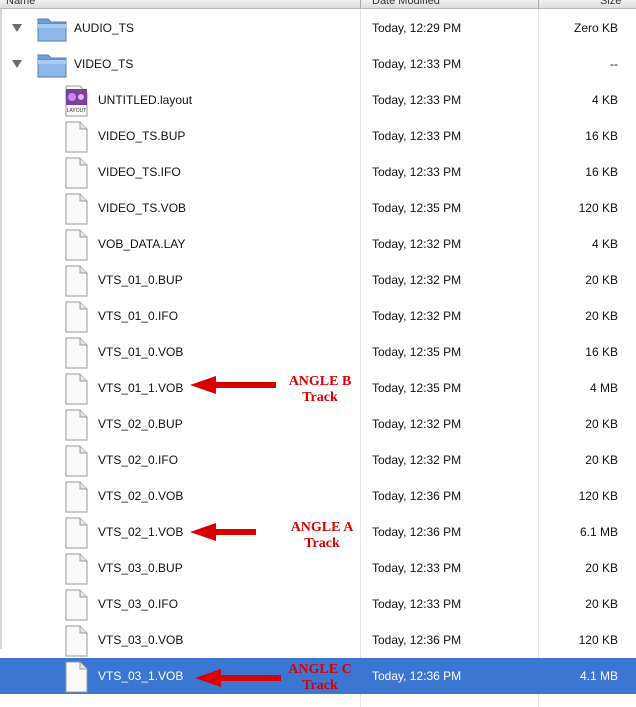 The image size is (636, 707). I want to click on file-name: VTS_01_1.VOB, so click(141, 388).